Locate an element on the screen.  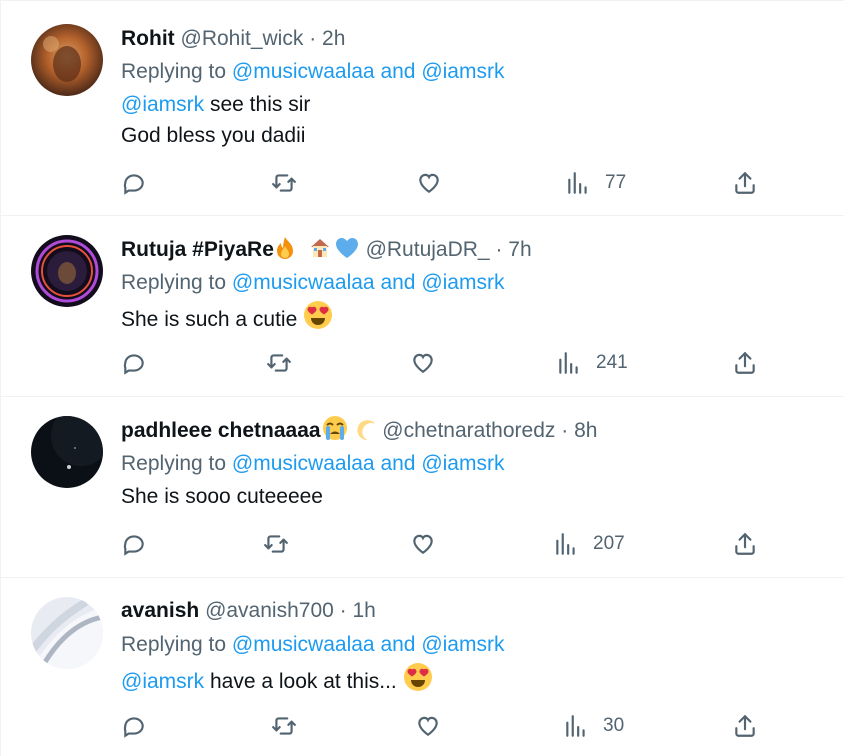
views-count: 241 is located at coordinates (612, 362).